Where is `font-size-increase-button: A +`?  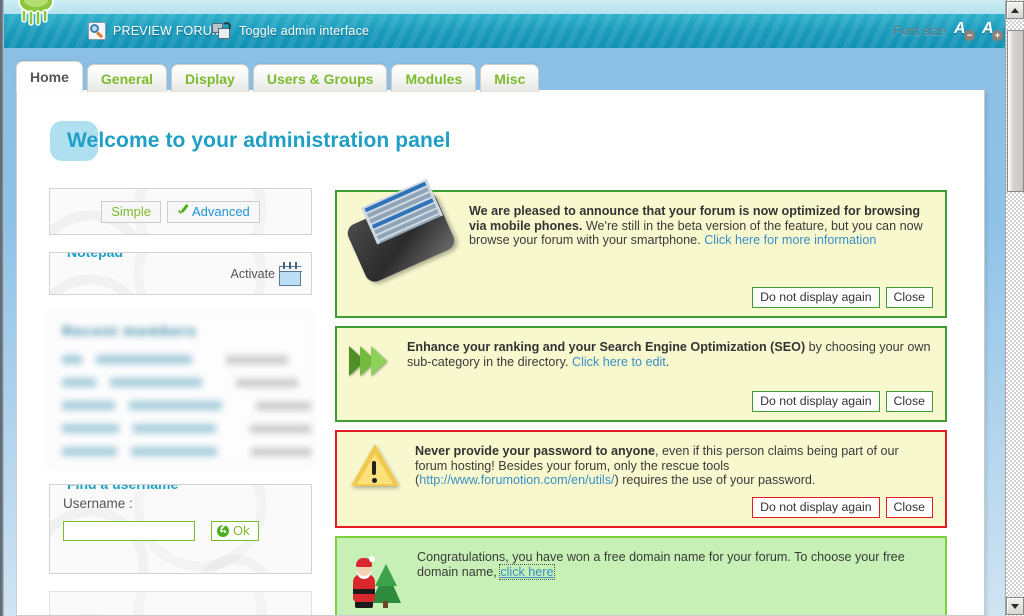
font-size-increase-button: A + is located at coordinates (992, 30).